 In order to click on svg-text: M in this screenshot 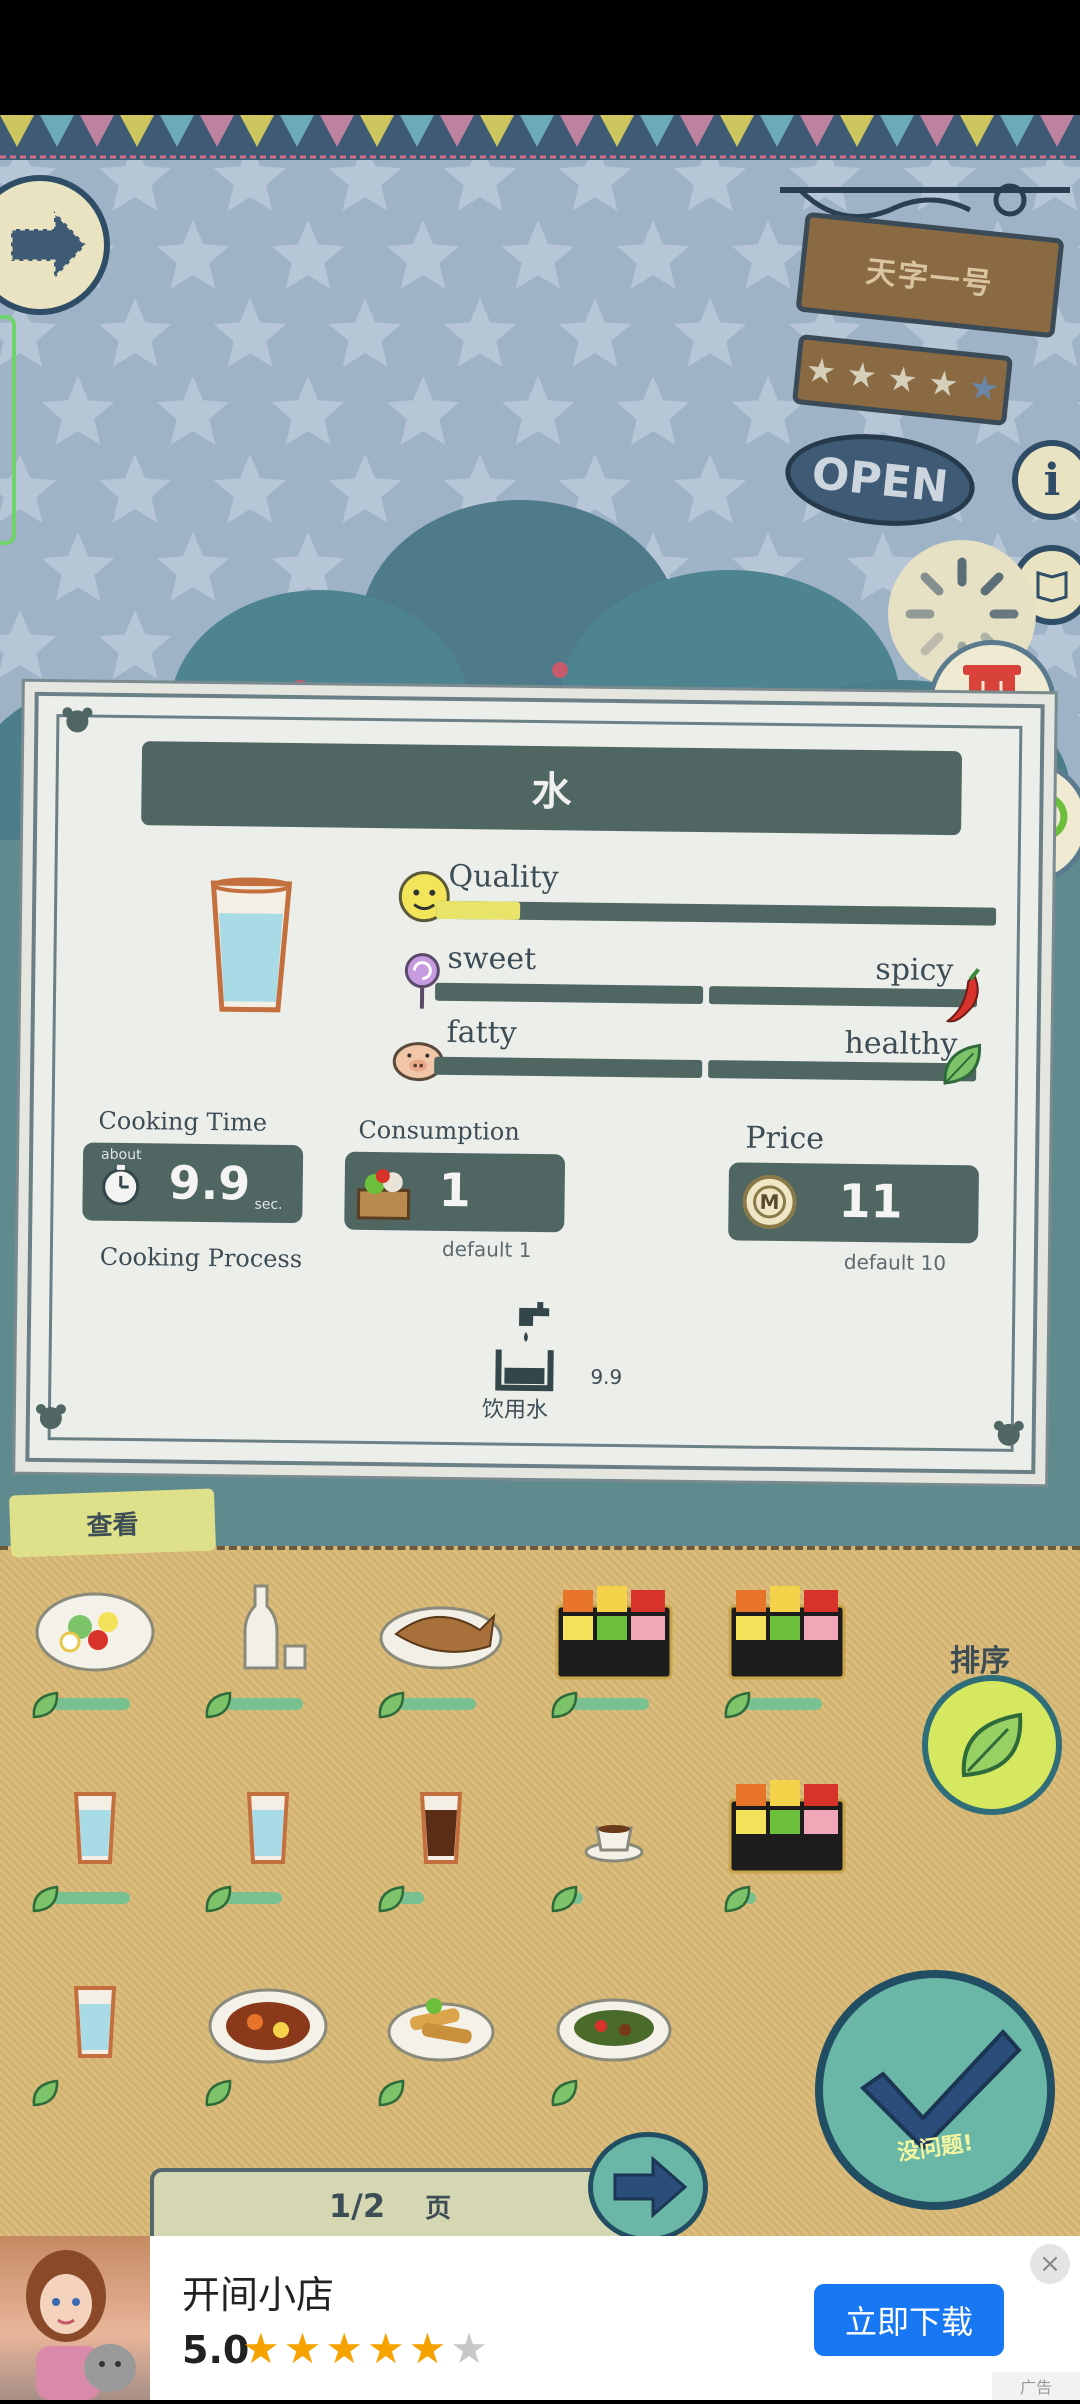, I will do `click(769, 1202)`.